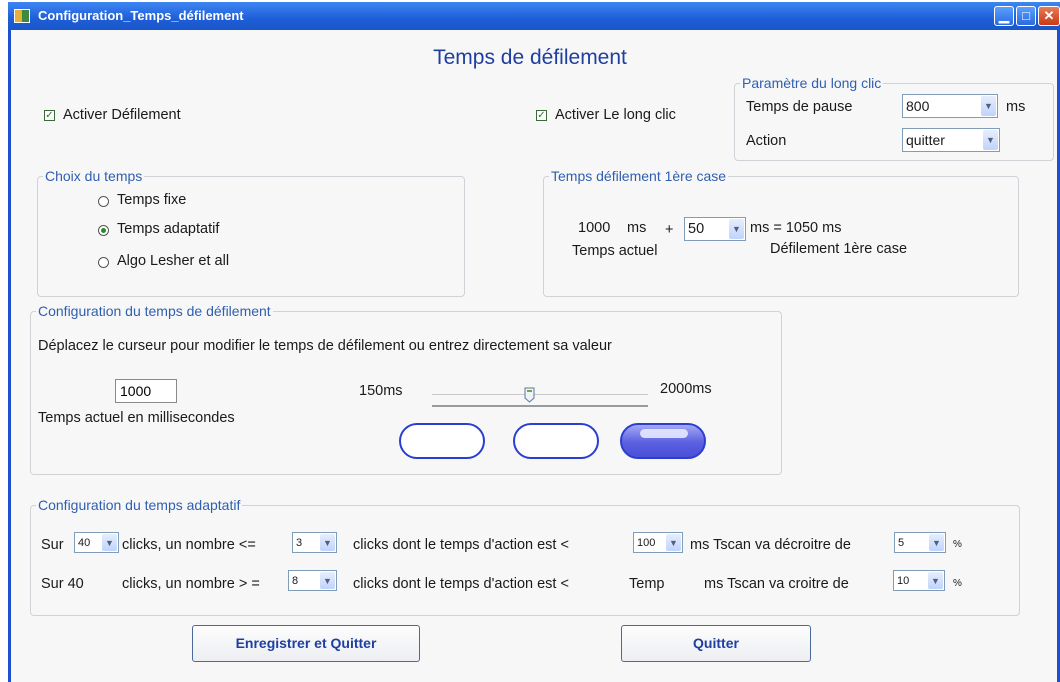 Image resolution: width=1060 pixels, height=682 pixels. Describe the element at coordinates (1049, 16) in the screenshot. I see `close-button: ✕` at that location.